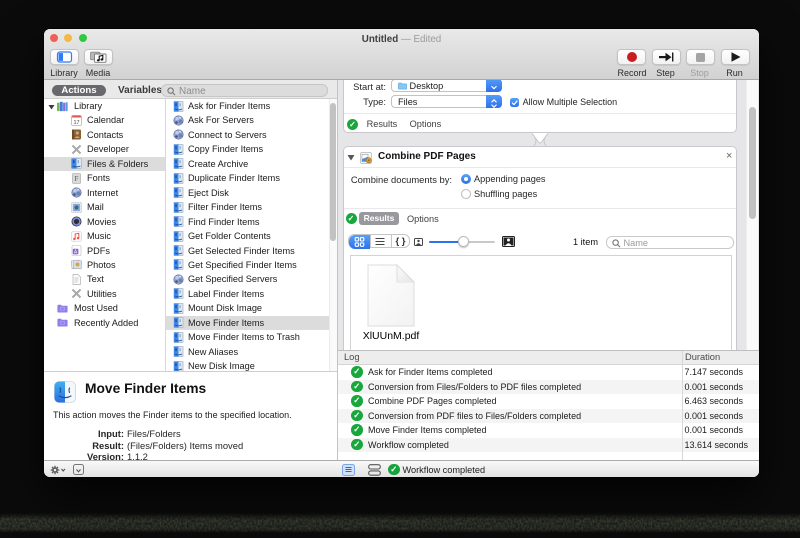  I want to click on svg-text: F, so click(77, 179).